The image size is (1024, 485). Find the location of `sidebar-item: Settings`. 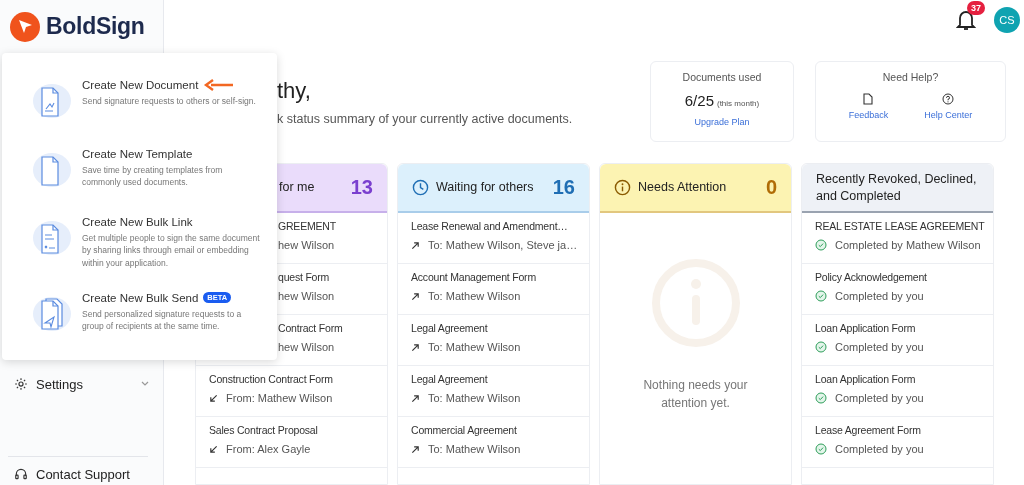

sidebar-item: Settings is located at coordinates (81, 384).